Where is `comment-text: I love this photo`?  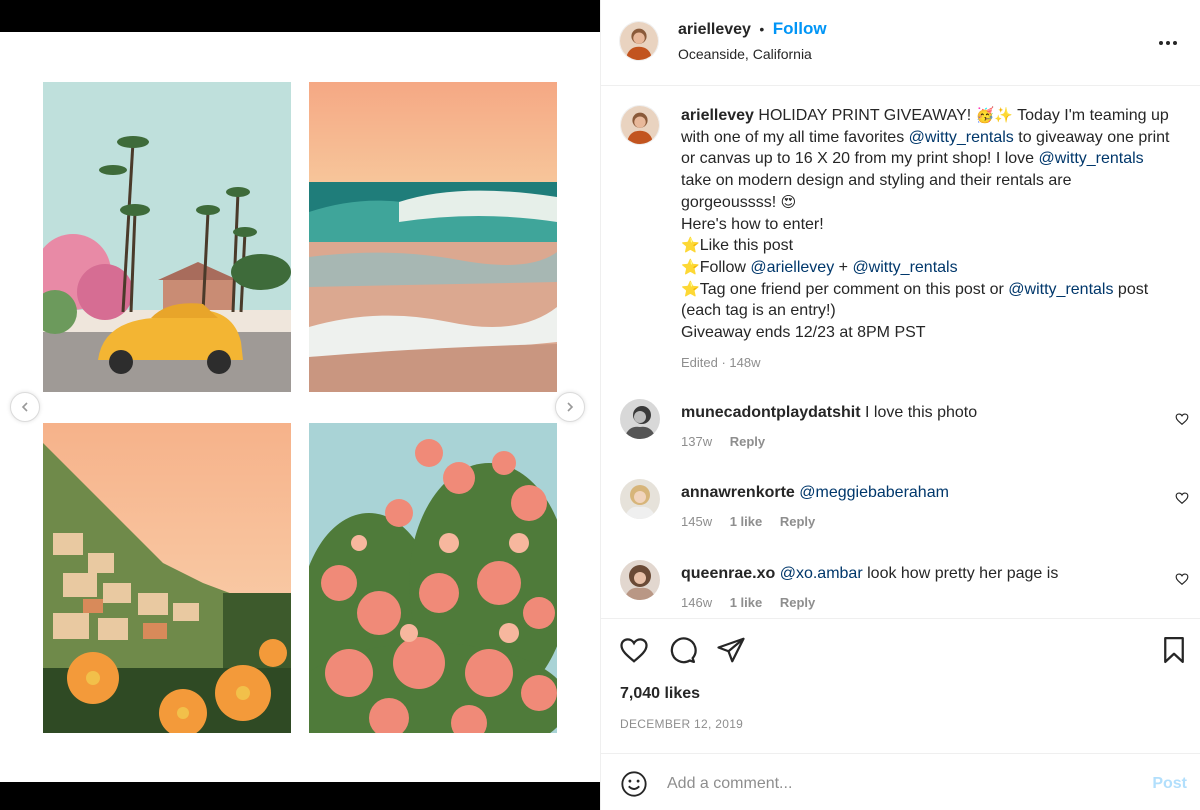 comment-text: I love this photo is located at coordinates (921, 412).